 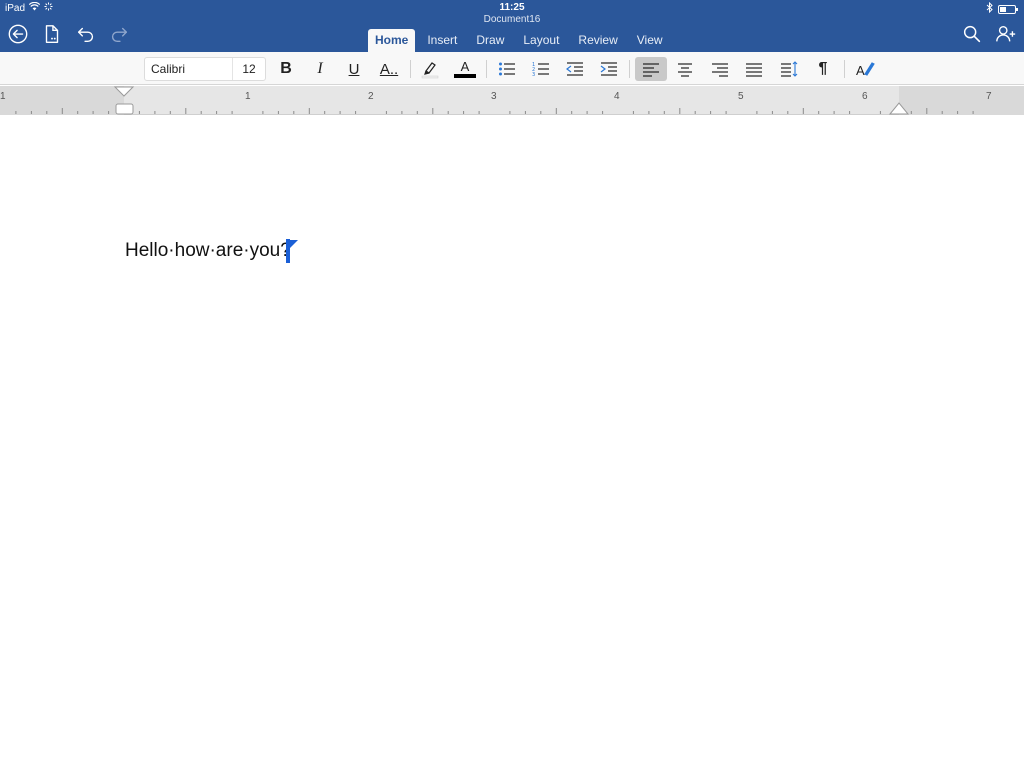 I want to click on ruler-label: 7, so click(x=989, y=96).